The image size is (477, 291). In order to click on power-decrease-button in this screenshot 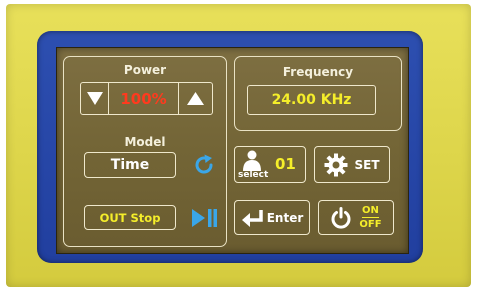, I will do `click(94, 98)`.